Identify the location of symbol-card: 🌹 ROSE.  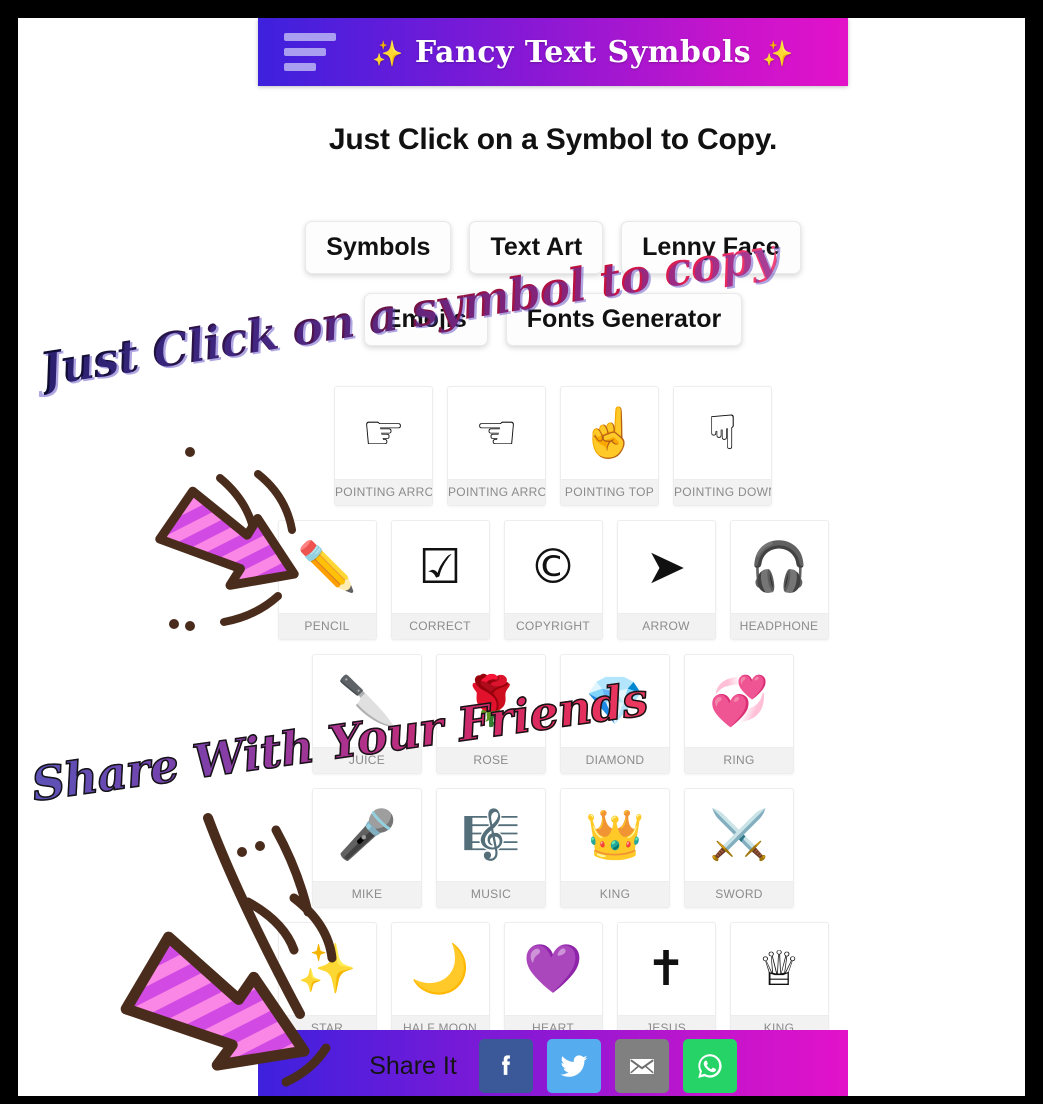
(491, 714).